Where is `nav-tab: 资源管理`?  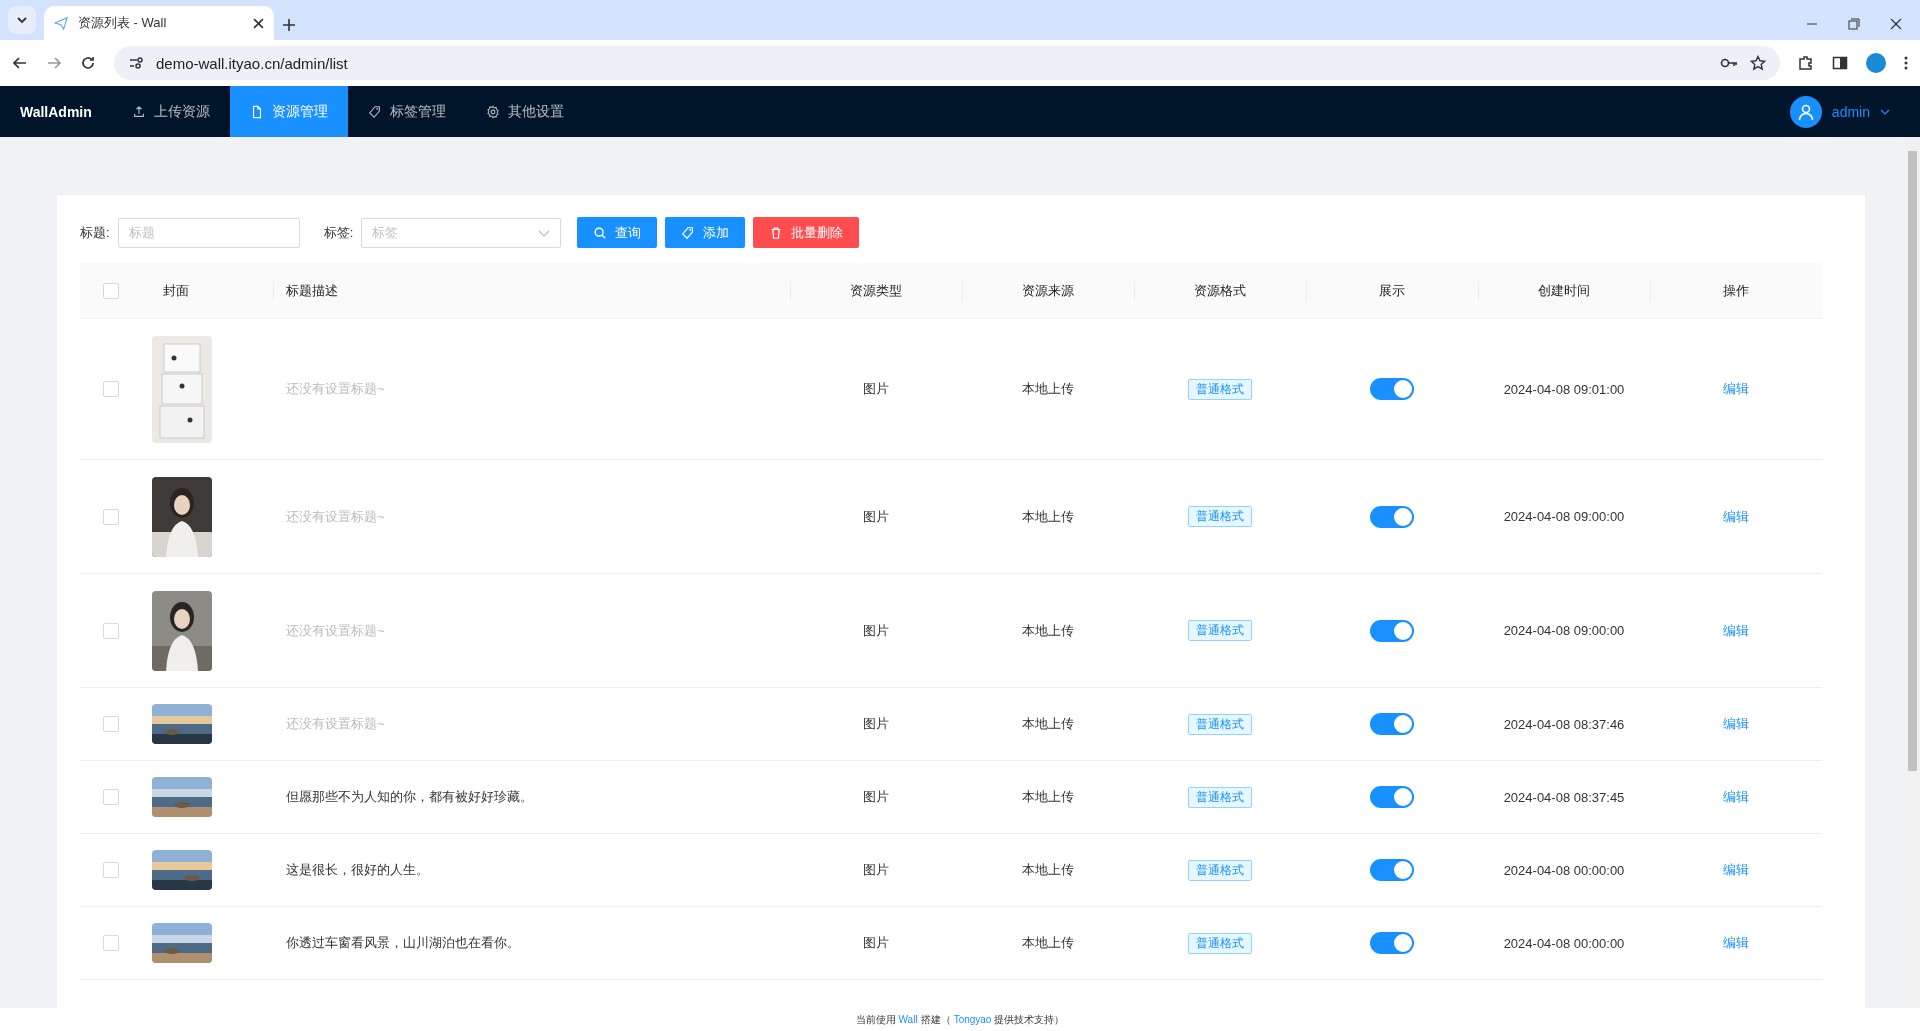
nav-tab: 资源管理 is located at coordinates (288, 111).